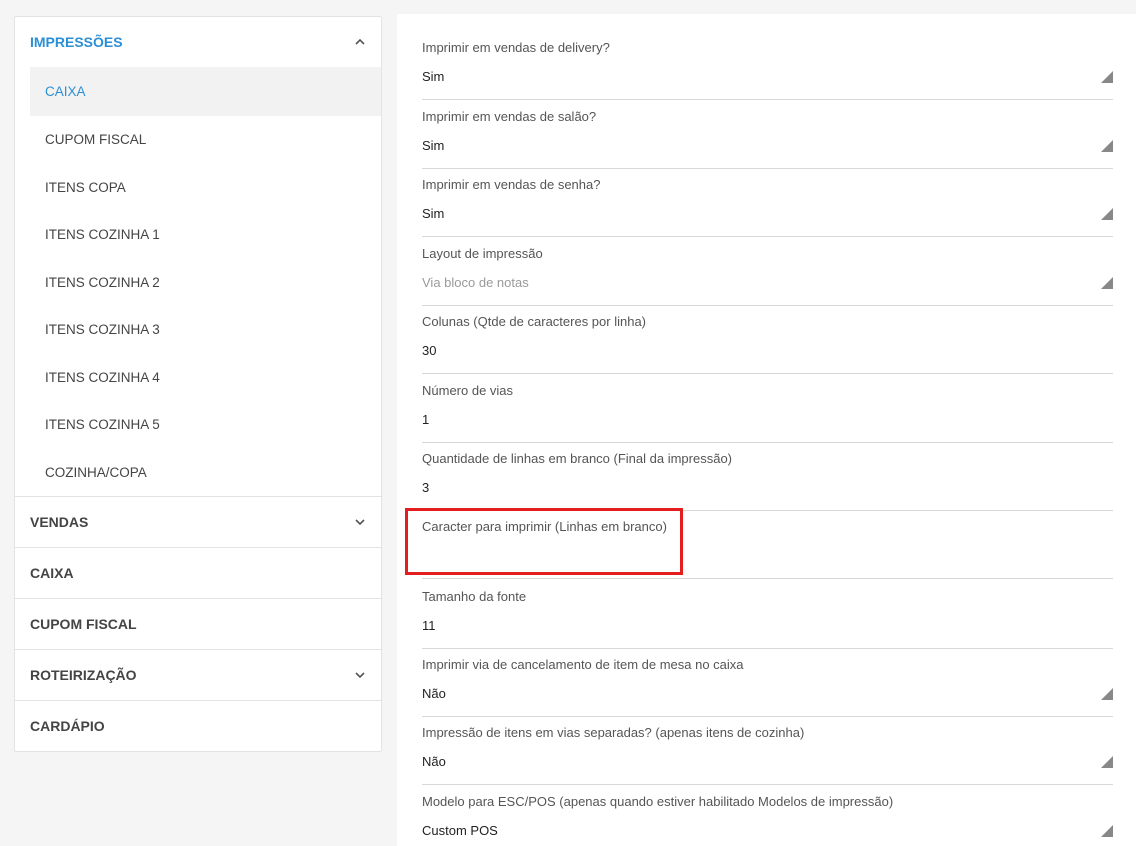  I want to click on sub-item-itens-cozinha-5: ITENS COZINHA 5, so click(205, 425).